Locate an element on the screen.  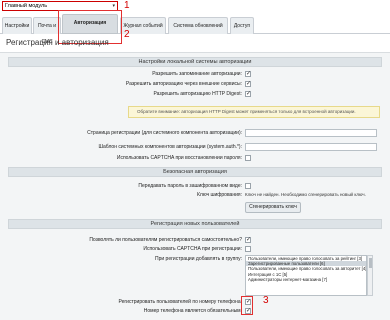
section-header-new-users: Регистрация новых пользователей is located at coordinates (195, 224).